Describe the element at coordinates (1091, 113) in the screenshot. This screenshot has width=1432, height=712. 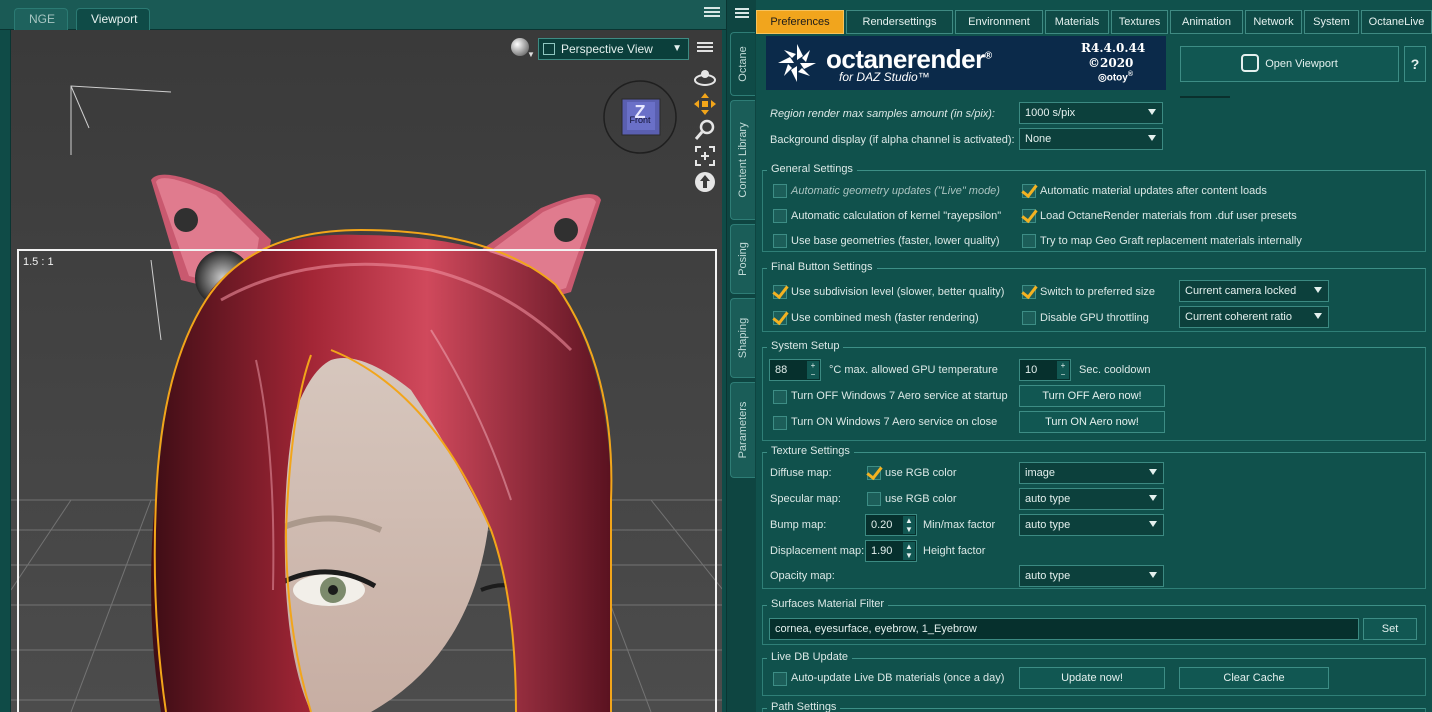
I see `region-samples-select: 1000 s/pix` at that location.